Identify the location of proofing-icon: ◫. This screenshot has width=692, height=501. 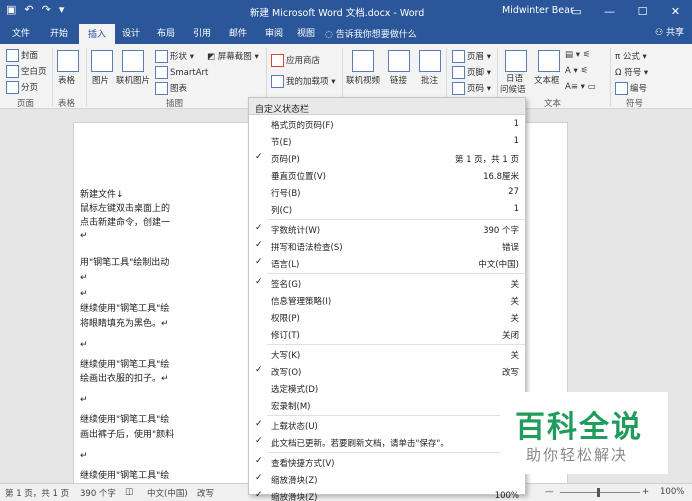
(129, 492).